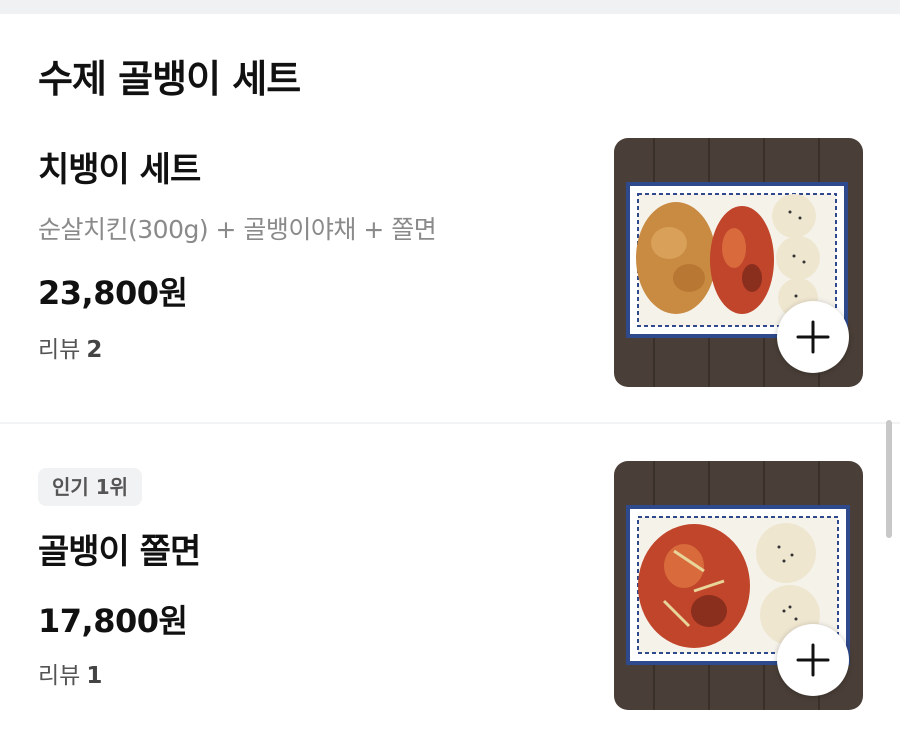 This screenshot has height=732, width=900. What do you see at coordinates (169, 79) in the screenshot?
I see `section-title: 수제 골뱅이 세트` at bounding box center [169, 79].